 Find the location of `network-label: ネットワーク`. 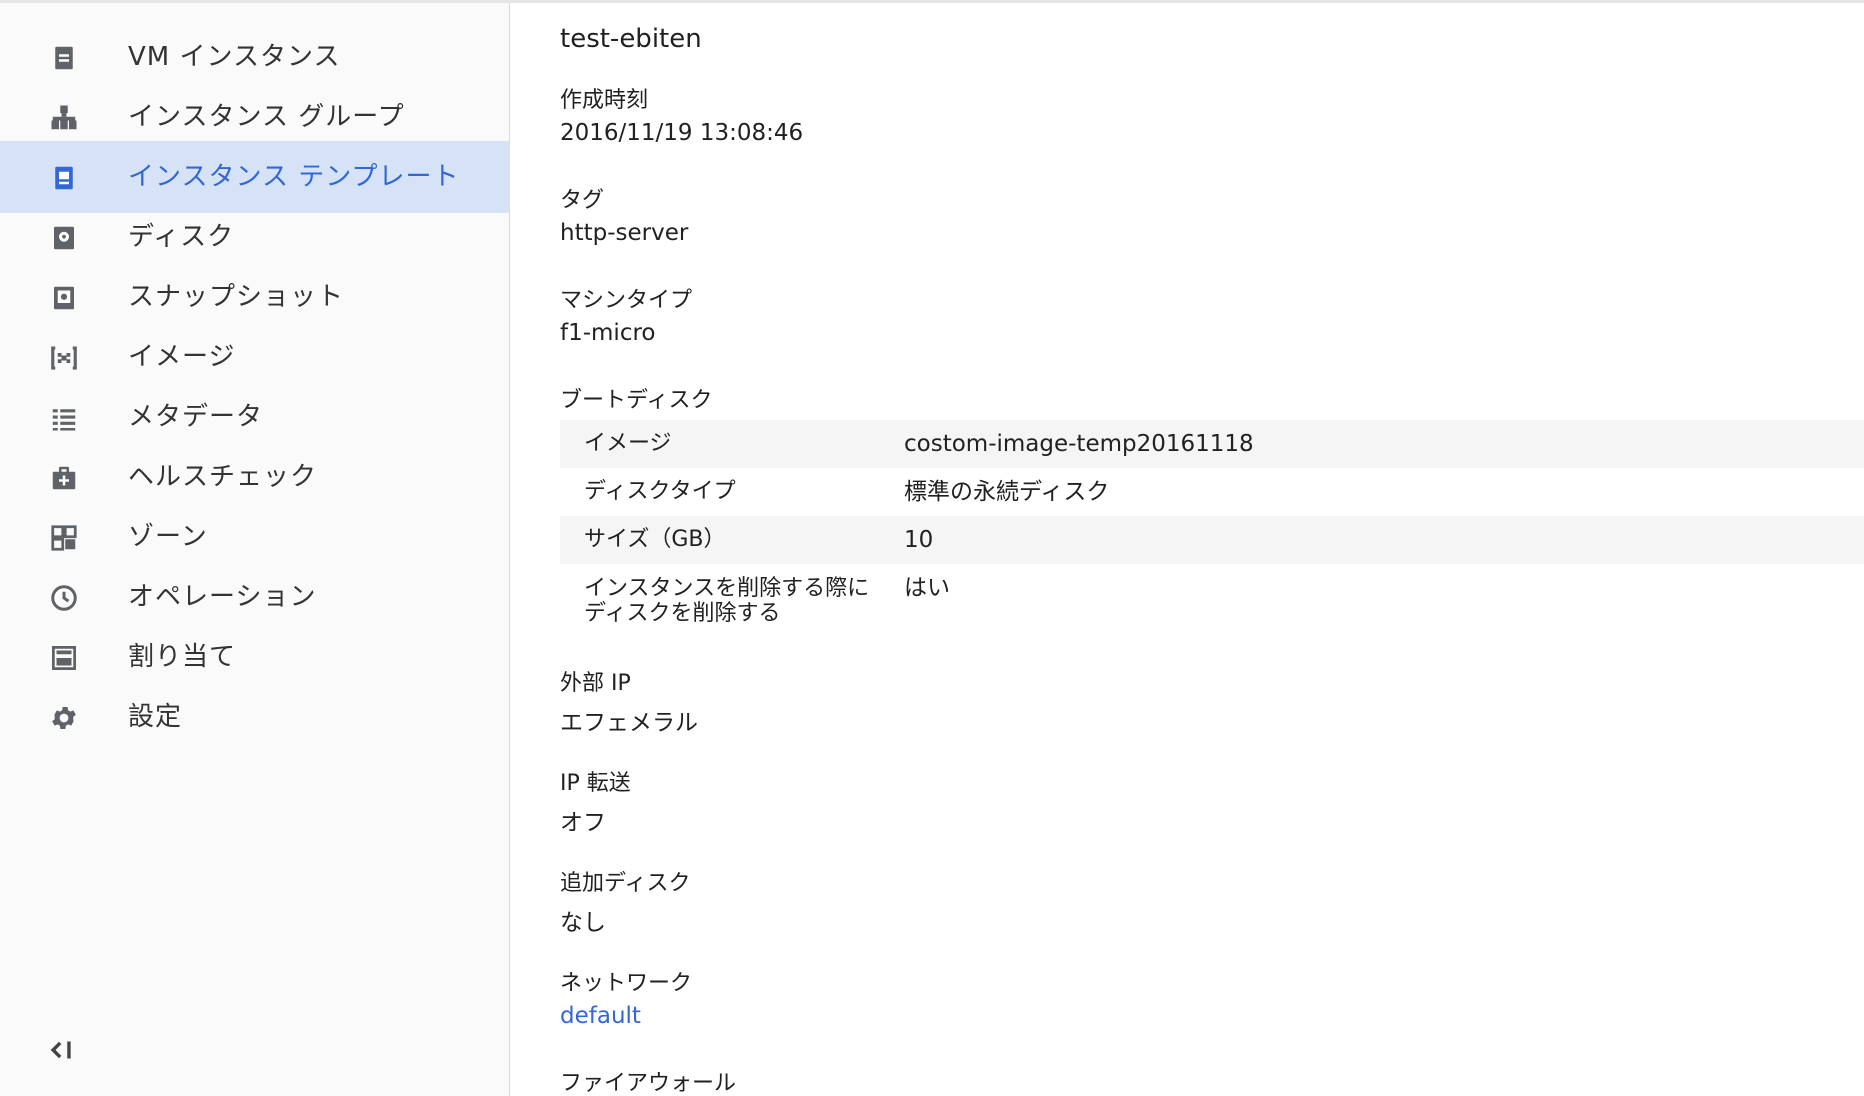

network-label: ネットワーク is located at coordinates (626, 983).